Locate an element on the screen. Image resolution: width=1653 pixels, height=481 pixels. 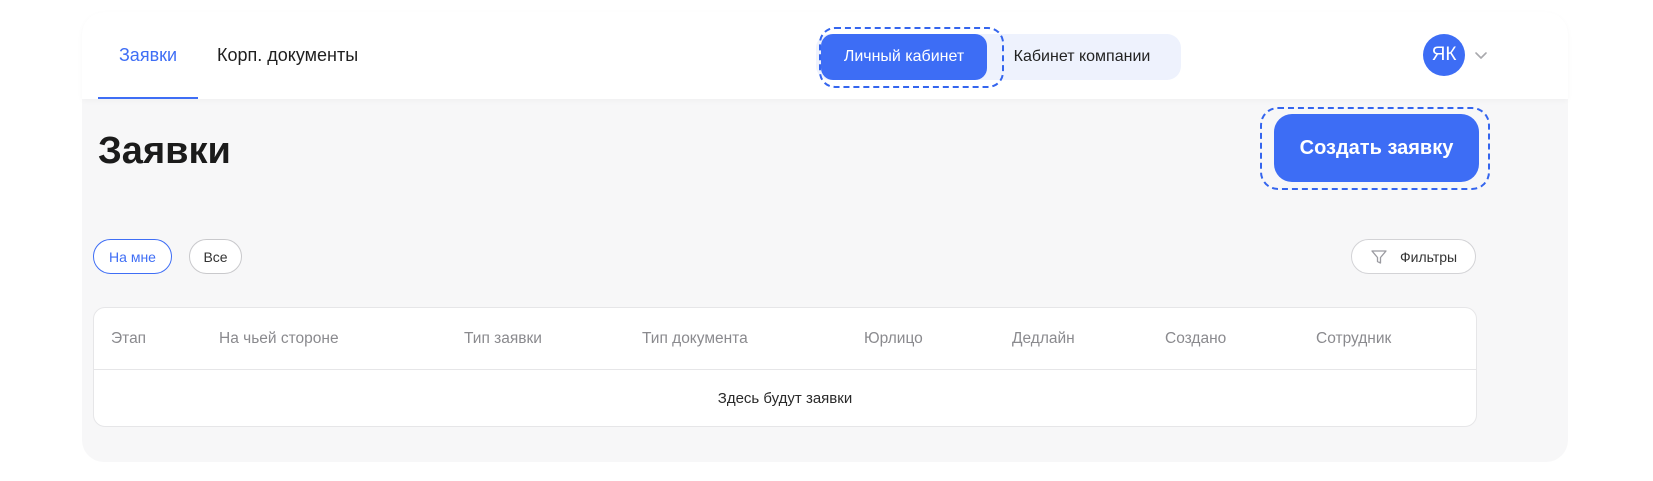
column-header-request-type: Тип заявки is located at coordinates (503, 339).